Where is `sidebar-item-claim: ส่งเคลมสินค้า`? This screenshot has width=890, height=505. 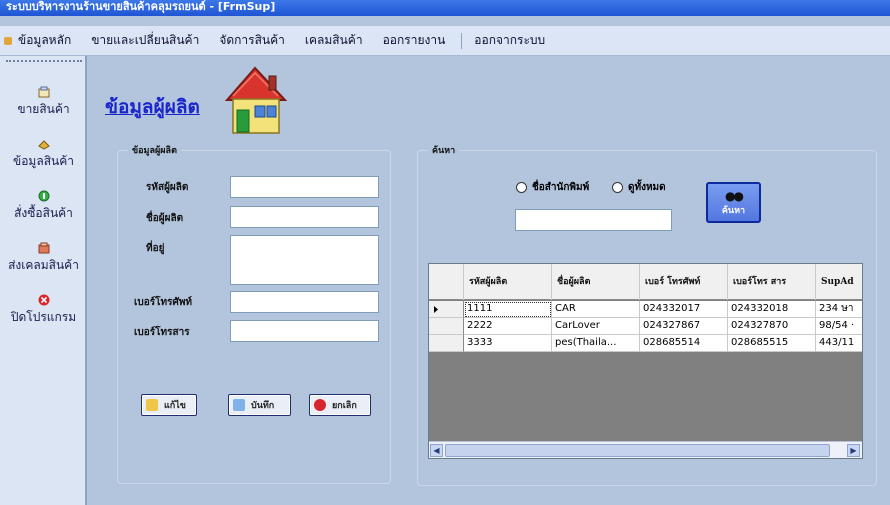
sidebar-item-claim: ส่งเคลมสินค้า is located at coordinates (43, 258).